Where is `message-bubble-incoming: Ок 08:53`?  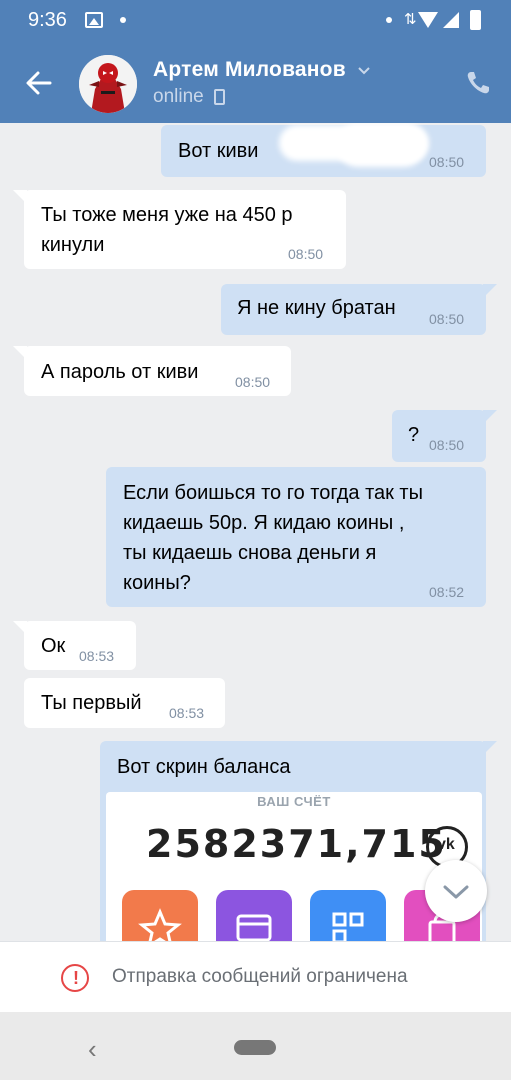 message-bubble-incoming: Ок 08:53 is located at coordinates (74, 645).